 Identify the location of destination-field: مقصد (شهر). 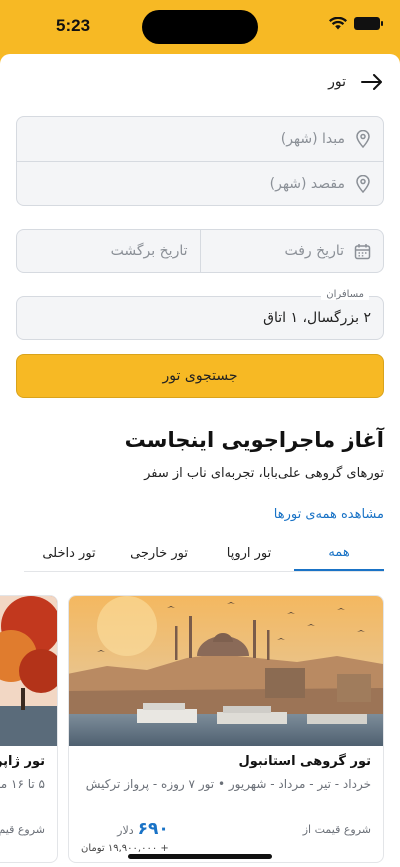
(200, 183).